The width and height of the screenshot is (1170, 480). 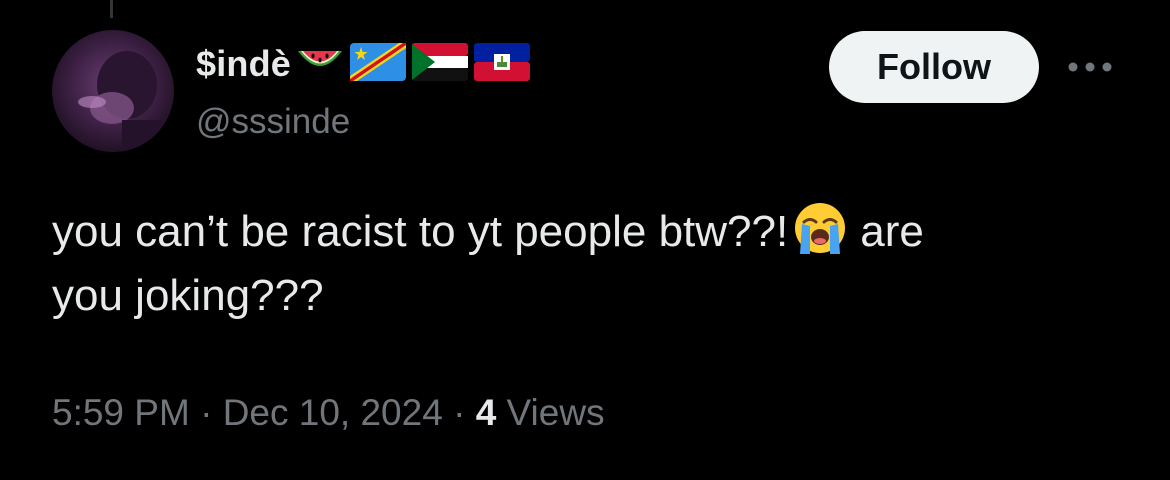 What do you see at coordinates (333, 412) in the screenshot?
I see `tweet-date: Dec 10, 2024` at bounding box center [333, 412].